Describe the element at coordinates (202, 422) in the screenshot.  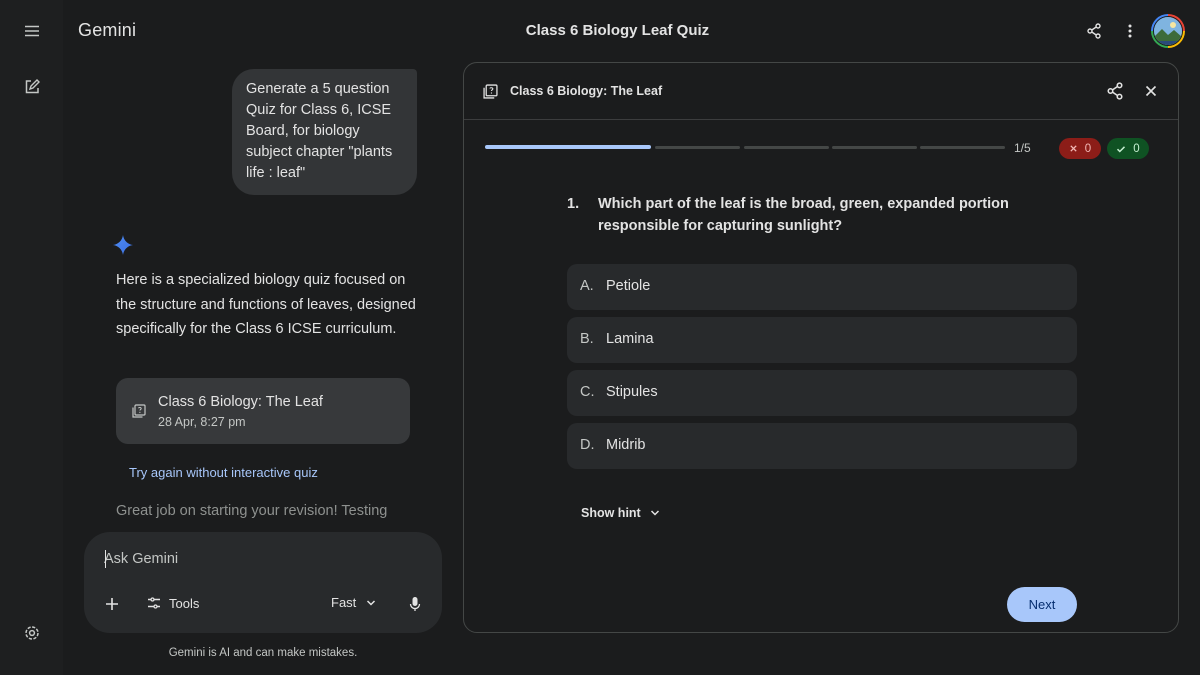
I see `quiz-card-date: 28 Apr, 8:27 pm` at that location.